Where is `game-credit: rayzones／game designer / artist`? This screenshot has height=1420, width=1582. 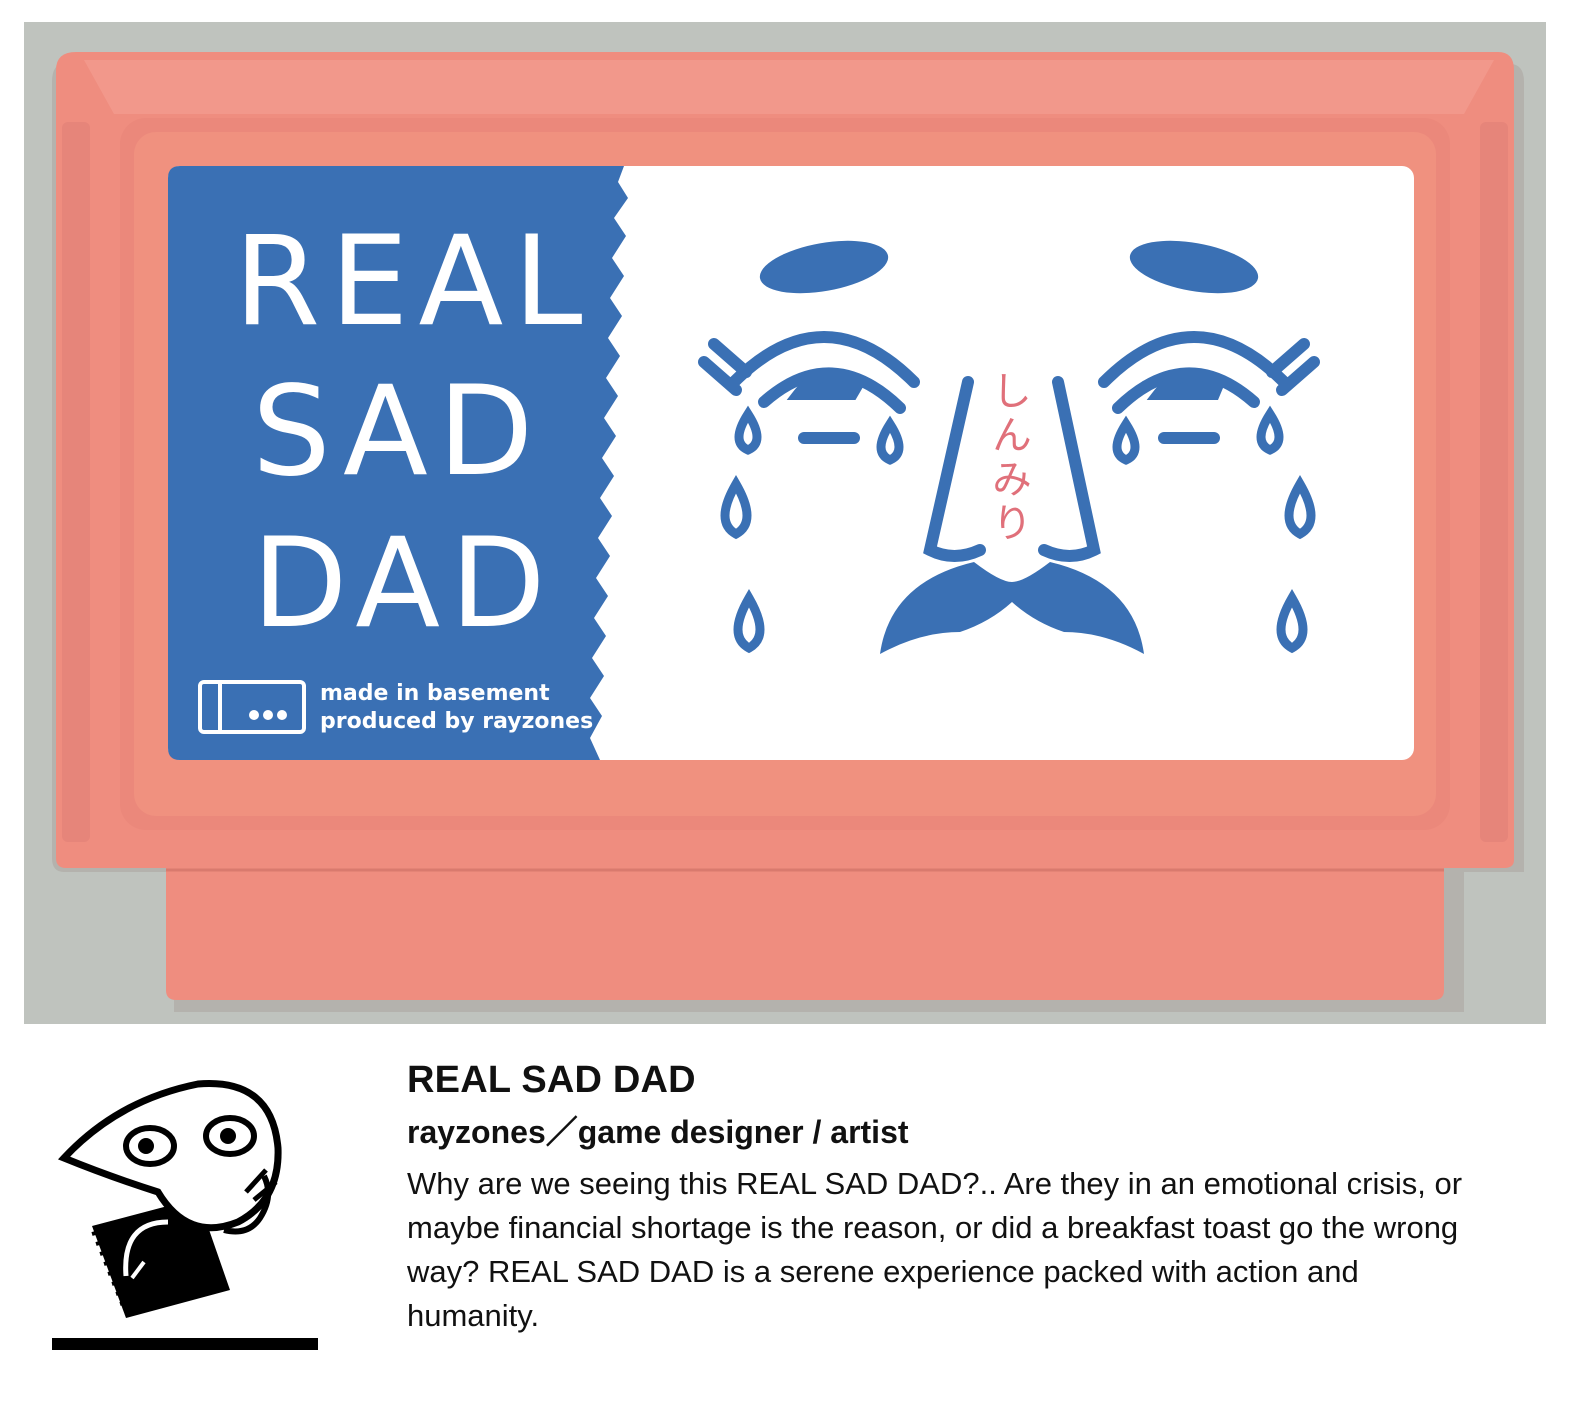 game-credit: rayzones／game designer / artist is located at coordinates (658, 1132).